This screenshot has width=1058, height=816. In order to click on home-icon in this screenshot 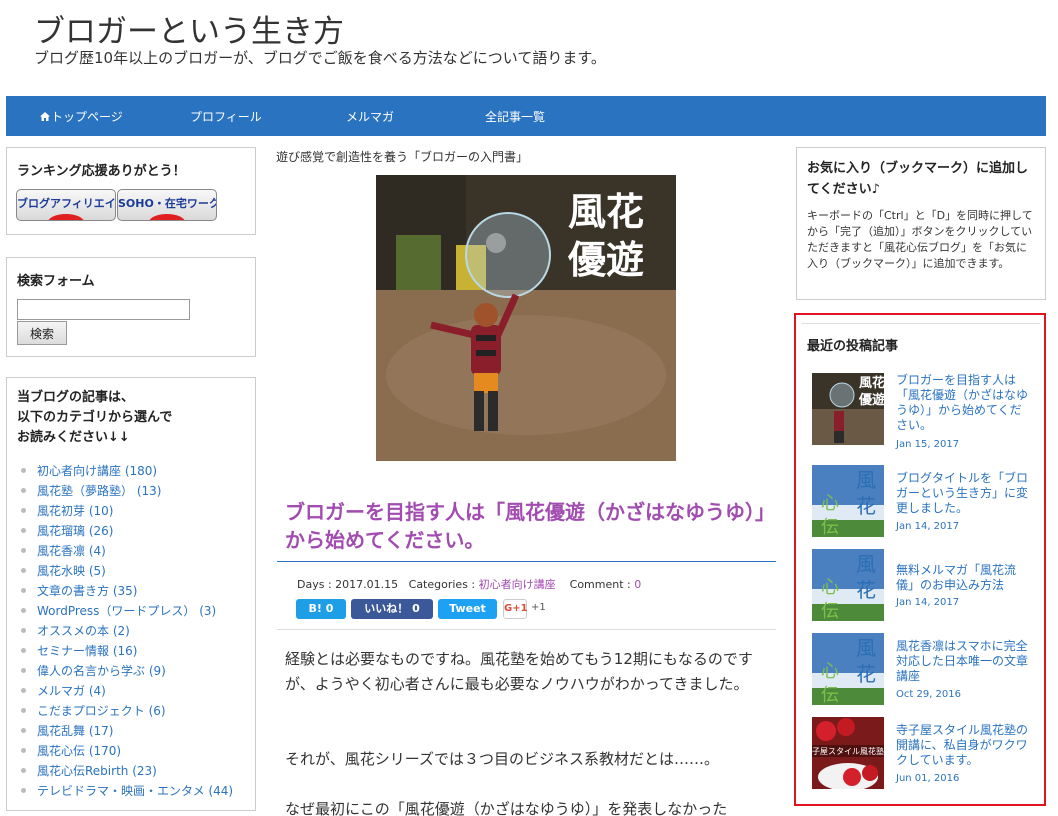, I will do `click(45, 116)`.